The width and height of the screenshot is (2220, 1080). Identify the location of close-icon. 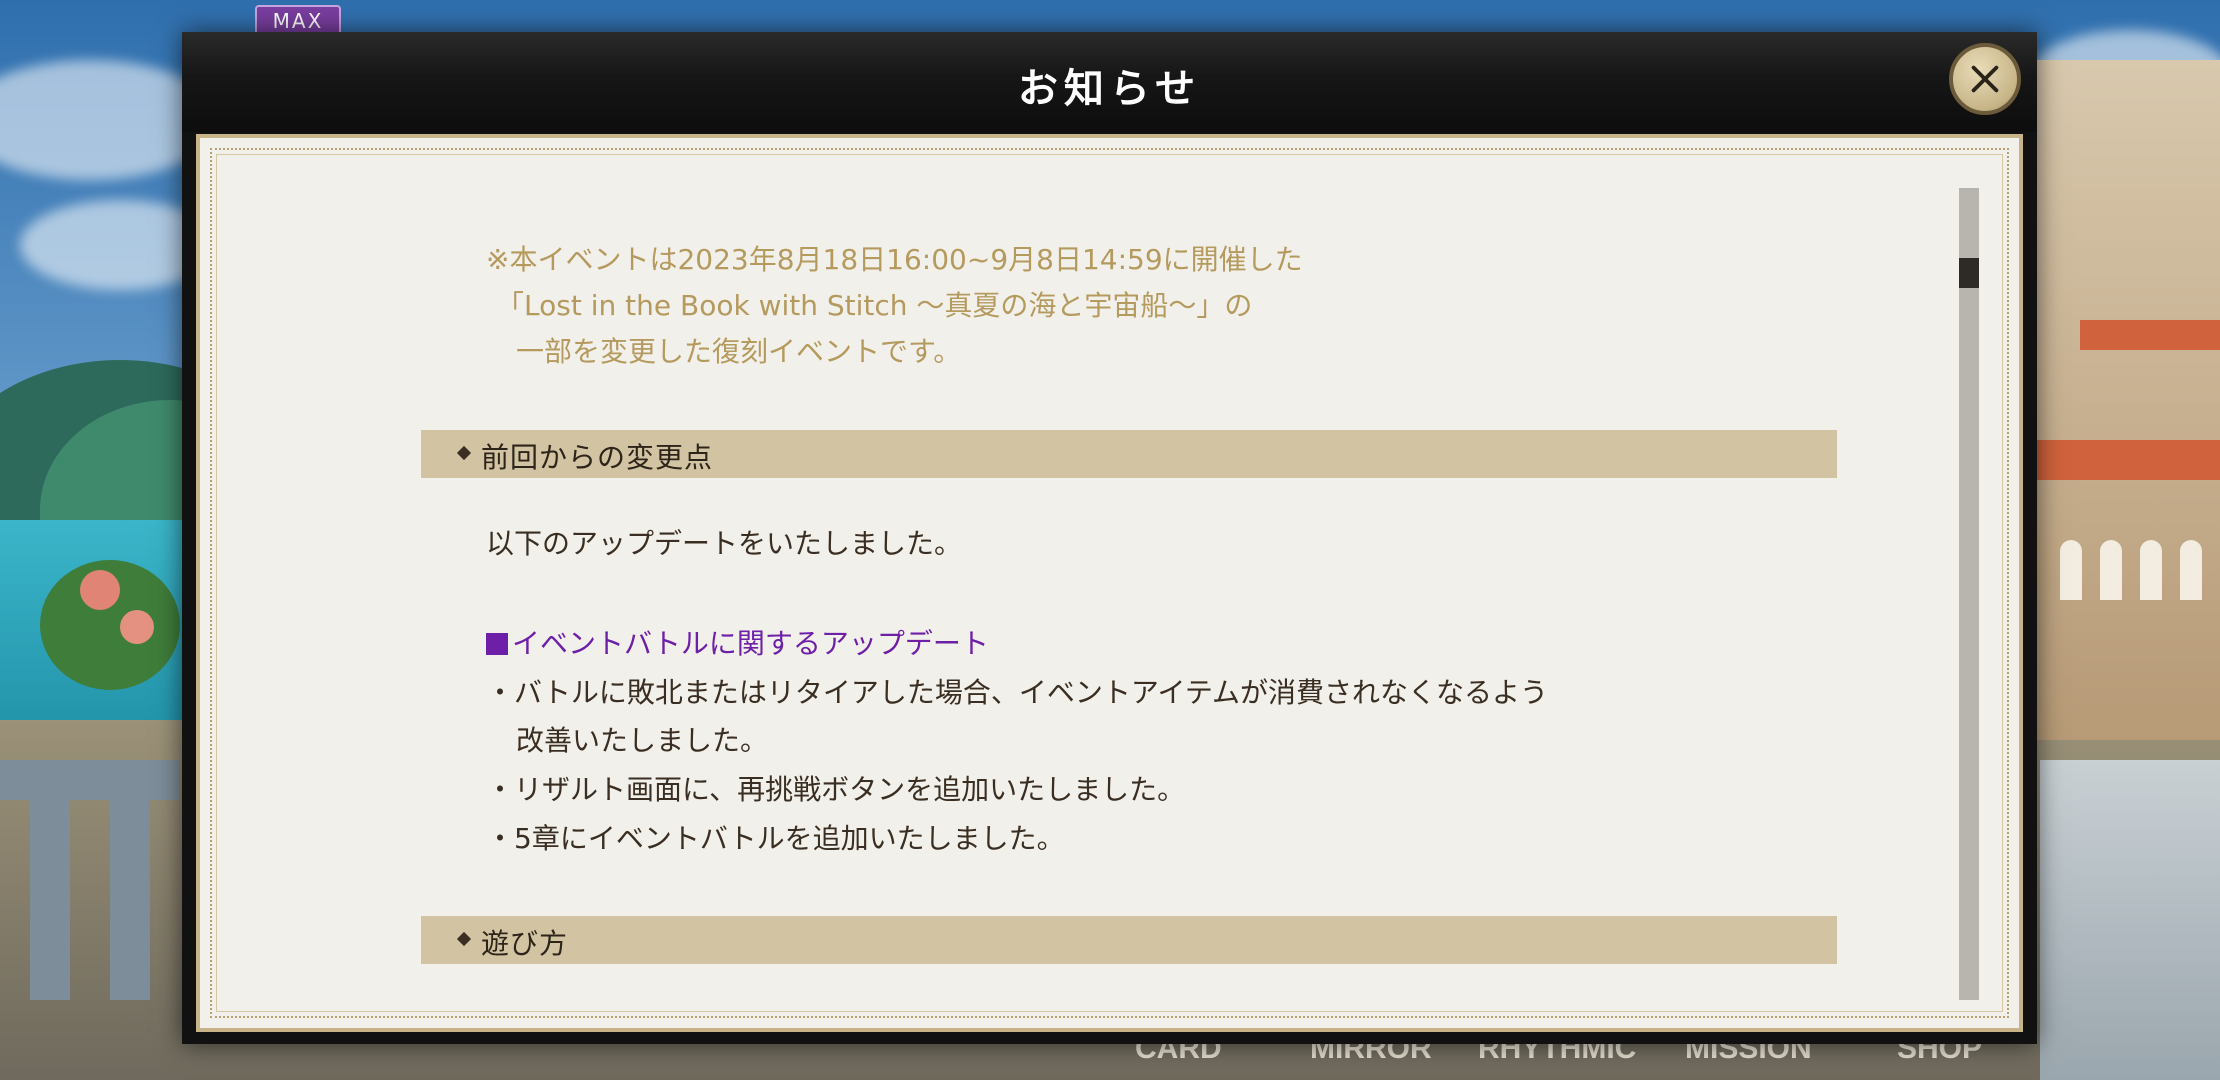
(1985, 79).